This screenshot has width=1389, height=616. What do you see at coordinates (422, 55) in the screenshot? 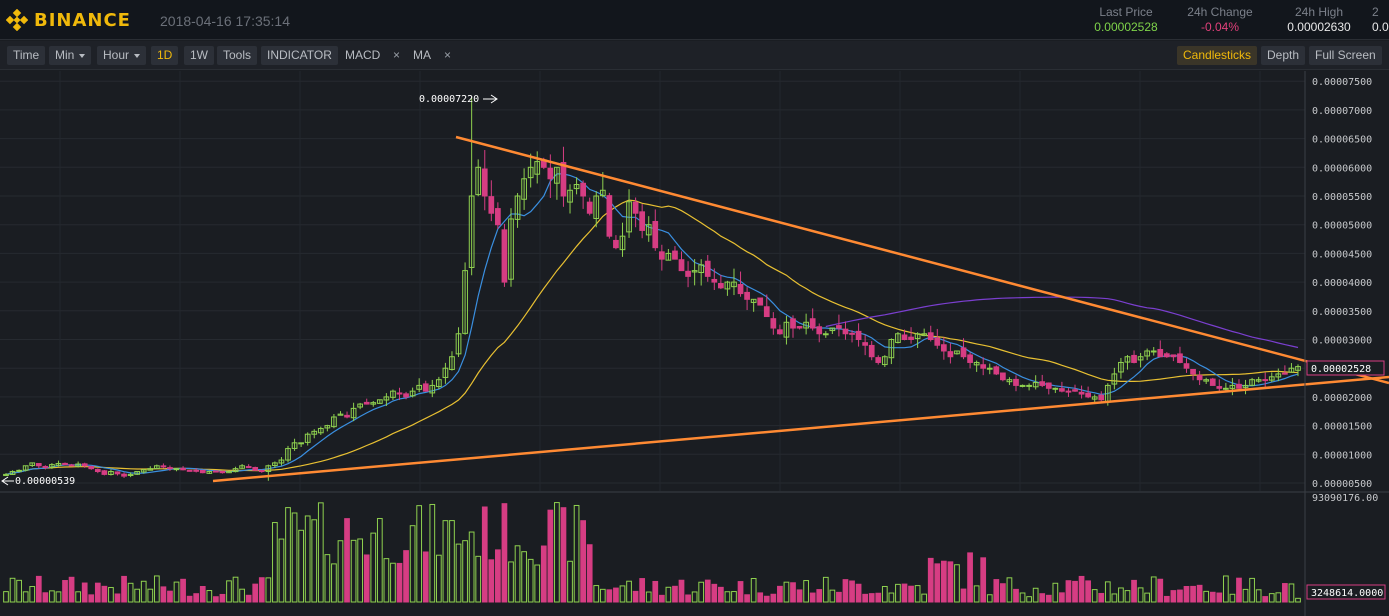
I see `ma-indicator-tag: MA` at bounding box center [422, 55].